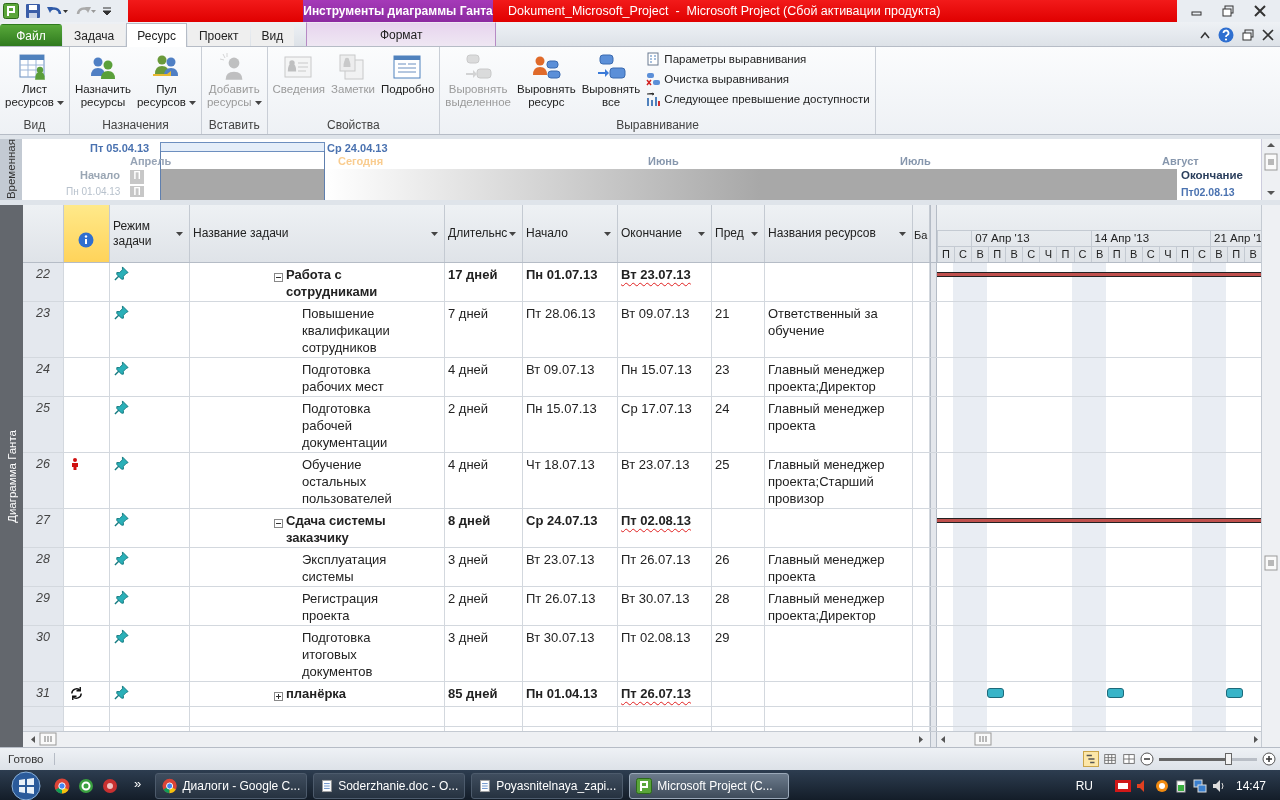  What do you see at coordinates (1269, 759) in the screenshot?
I see `zoom-in-icon` at bounding box center [1269, 759].